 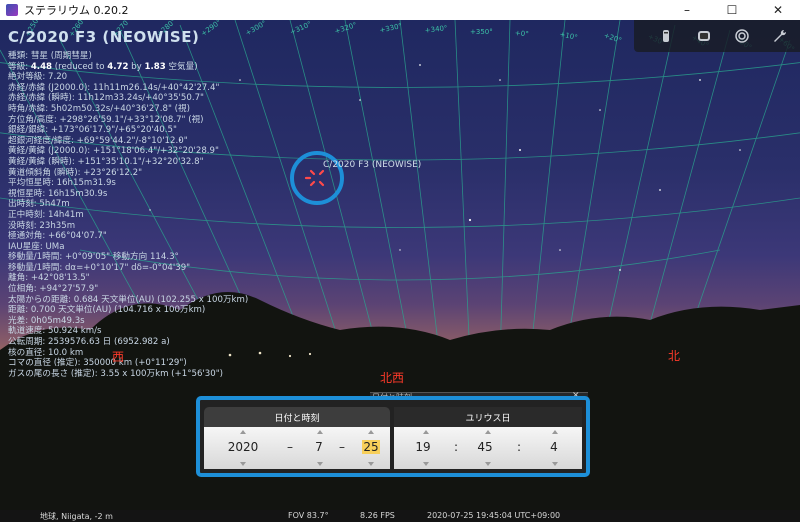 I want to click on direction-west: 西, so click(x=118, y=357).